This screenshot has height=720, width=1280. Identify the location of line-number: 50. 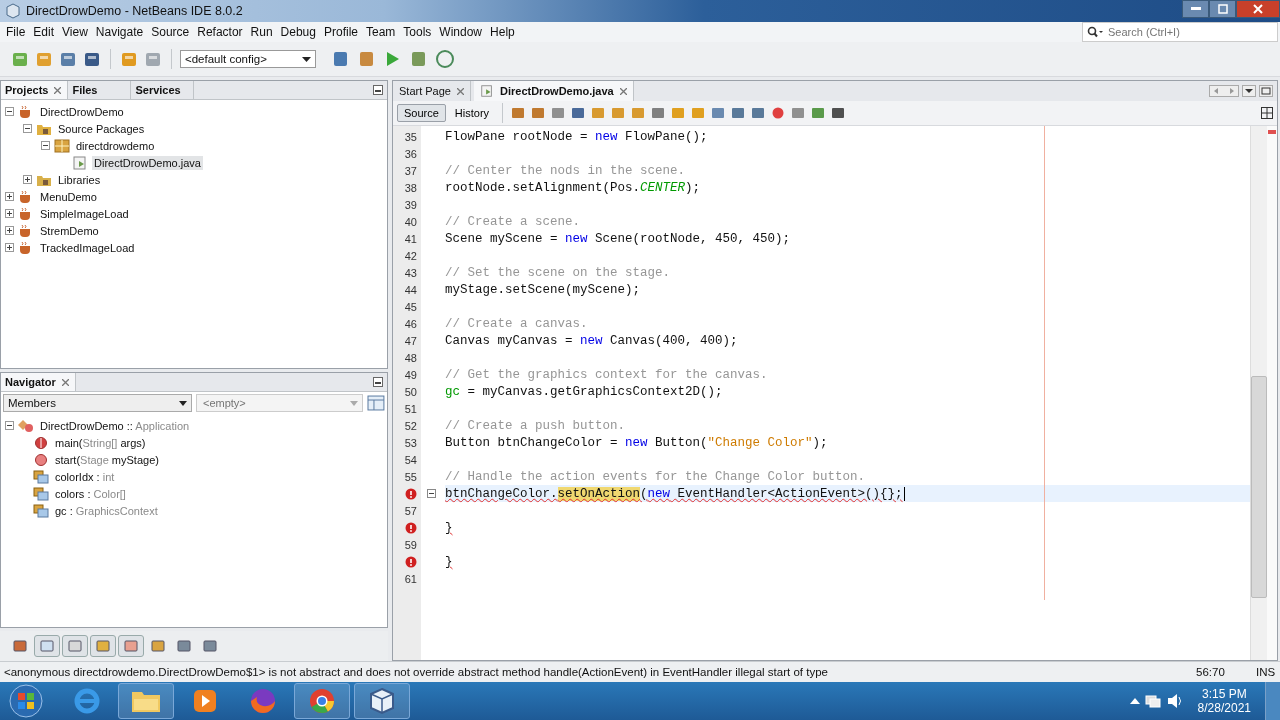
(410, 391).